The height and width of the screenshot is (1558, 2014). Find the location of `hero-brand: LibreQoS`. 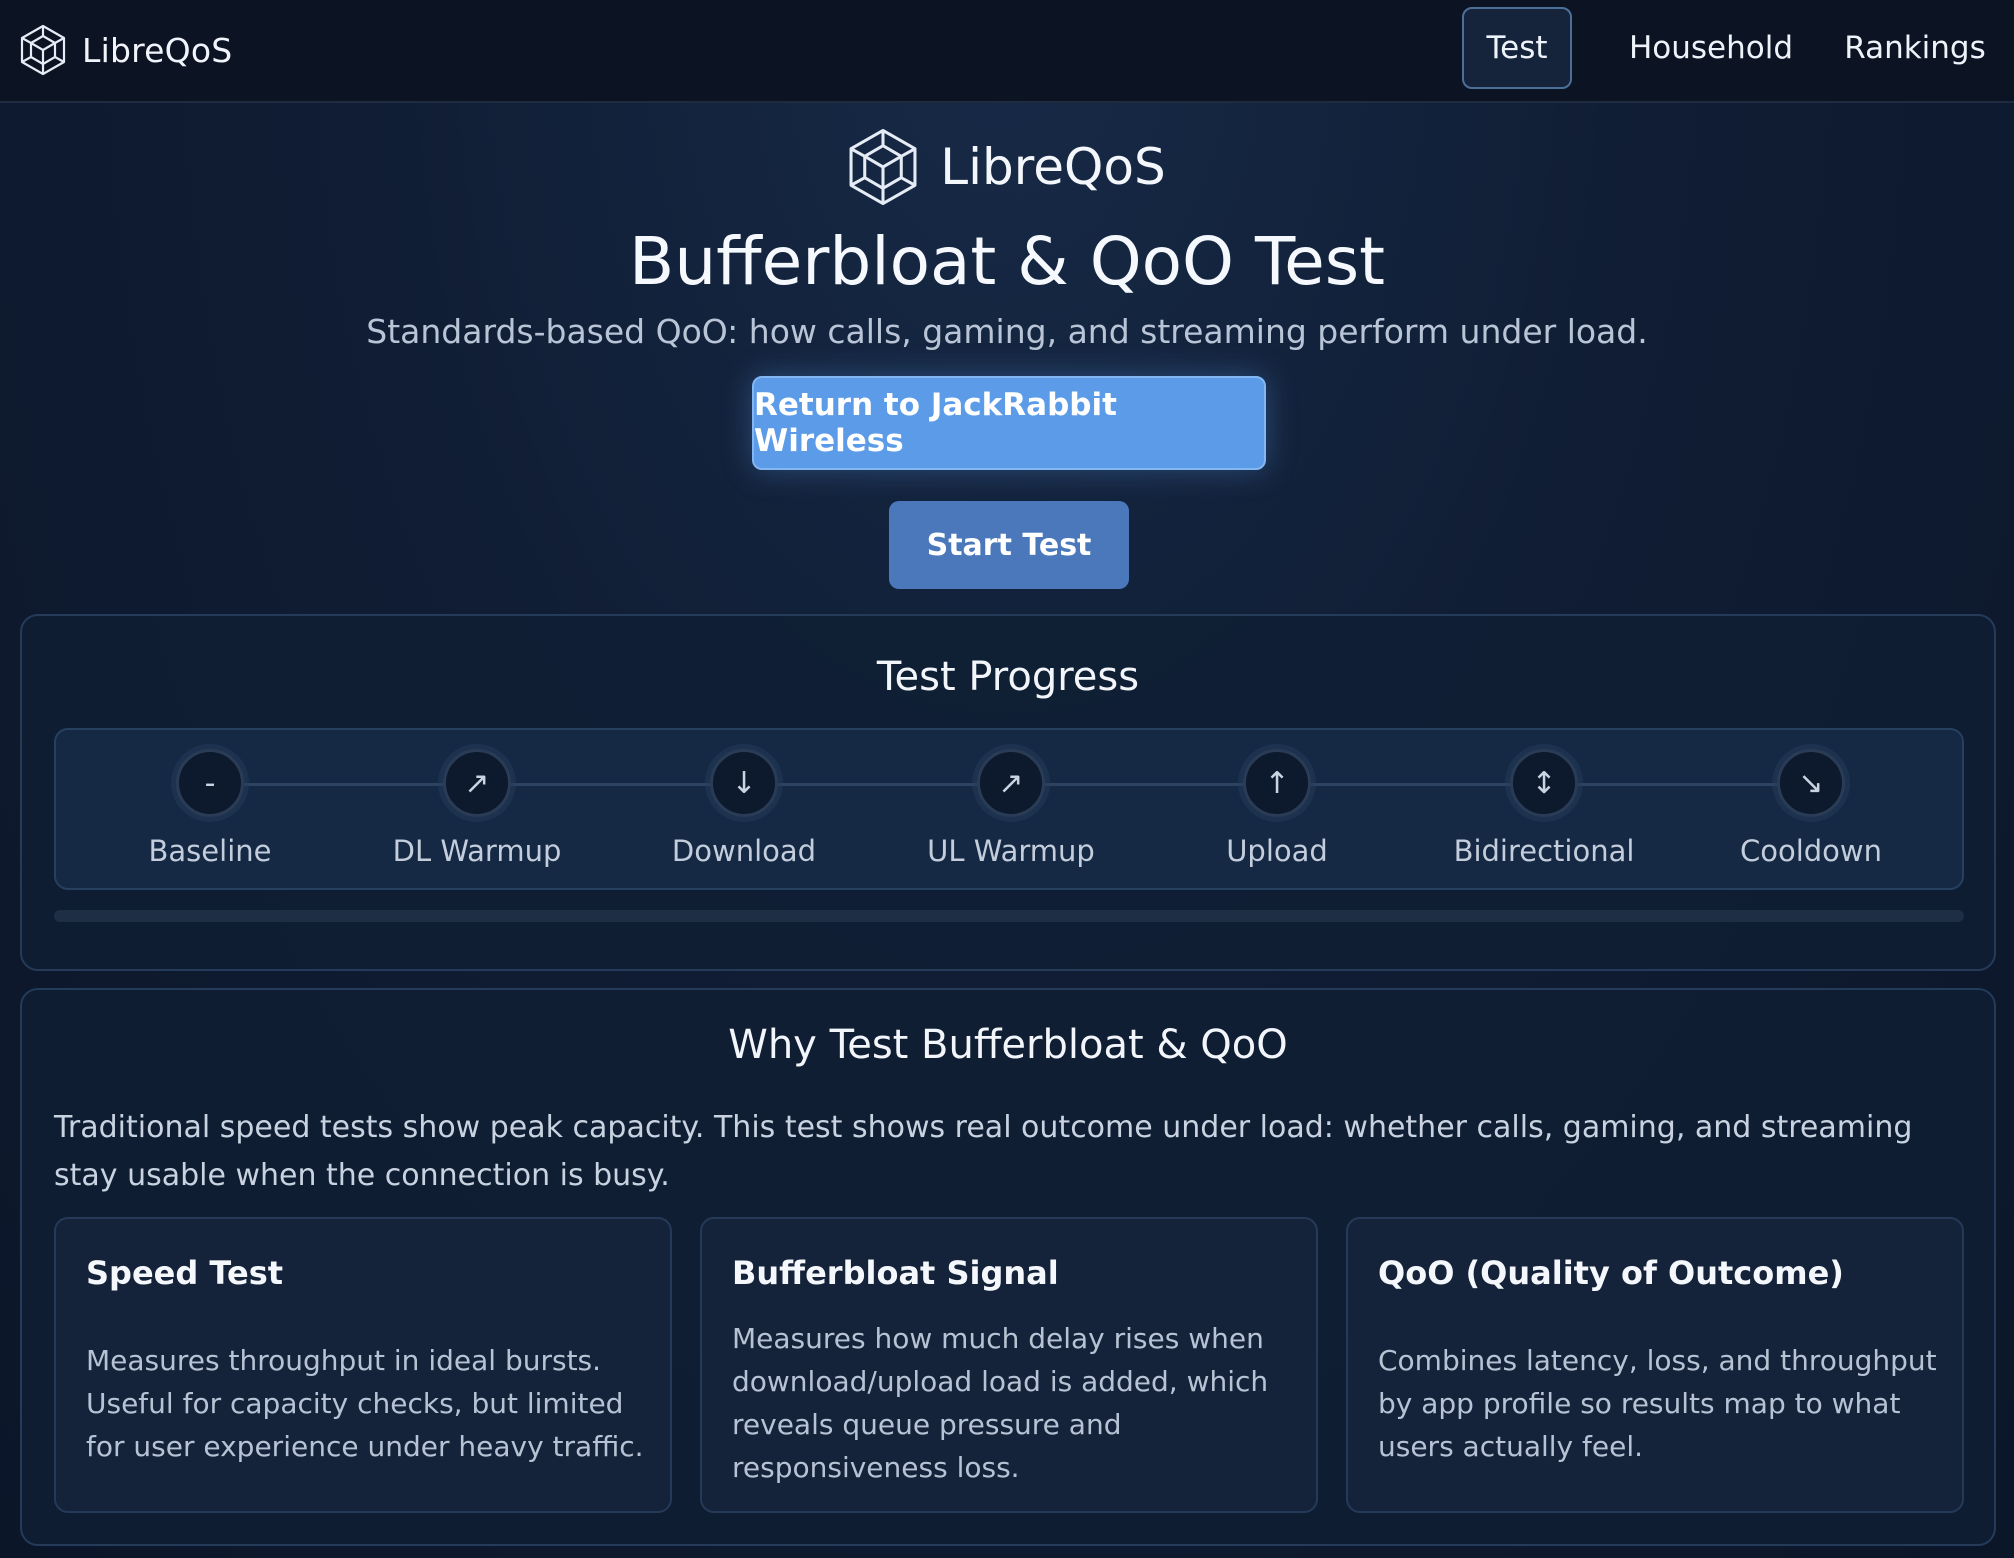

hero-brand: LibreQoS is located at coordinates (1007, 167).